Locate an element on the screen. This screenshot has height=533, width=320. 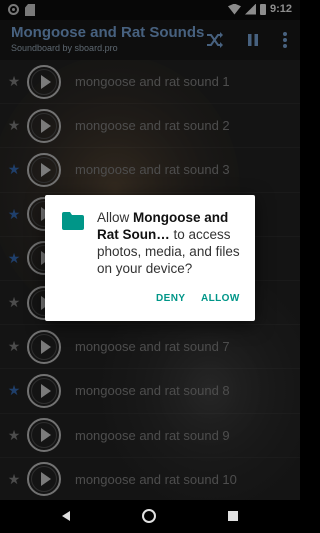
recents-icon is located at coordinates (233, 516).